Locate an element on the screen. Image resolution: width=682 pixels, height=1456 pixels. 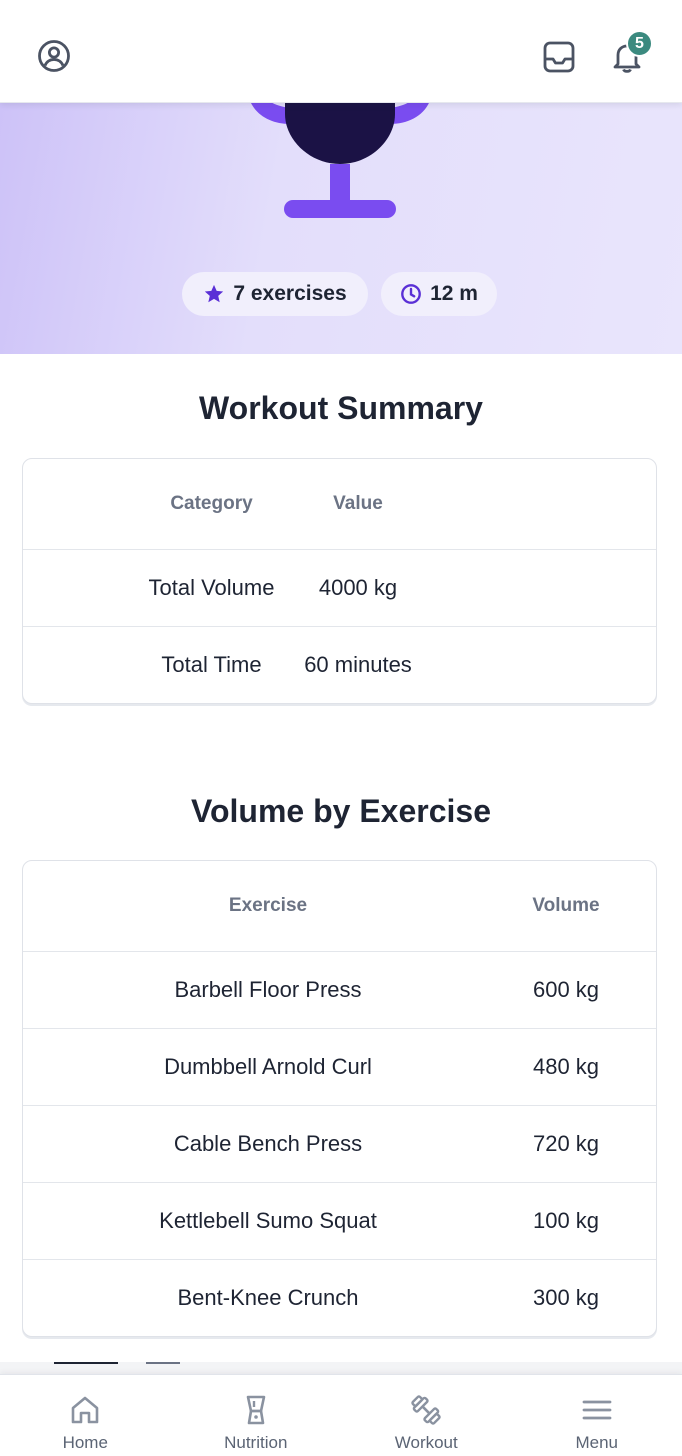
notification-badge: 5 is located at coordinates (639, 43).